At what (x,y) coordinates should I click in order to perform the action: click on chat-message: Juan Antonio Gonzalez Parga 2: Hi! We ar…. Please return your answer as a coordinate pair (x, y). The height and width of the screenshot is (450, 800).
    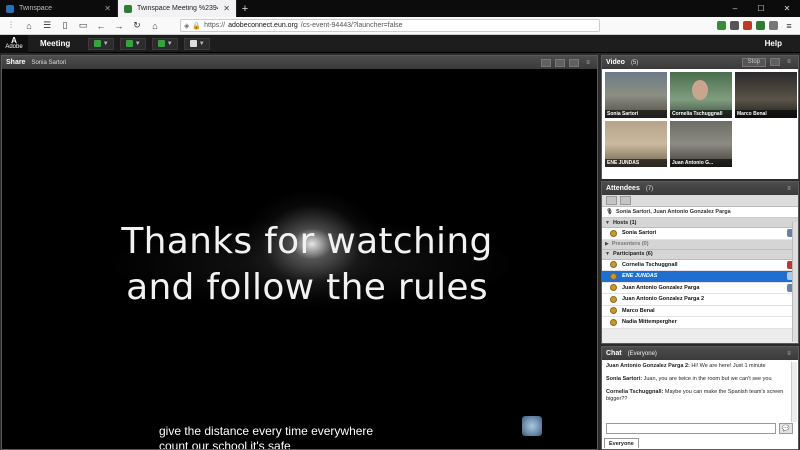
    Looking at the image, I should click on (696, 366).